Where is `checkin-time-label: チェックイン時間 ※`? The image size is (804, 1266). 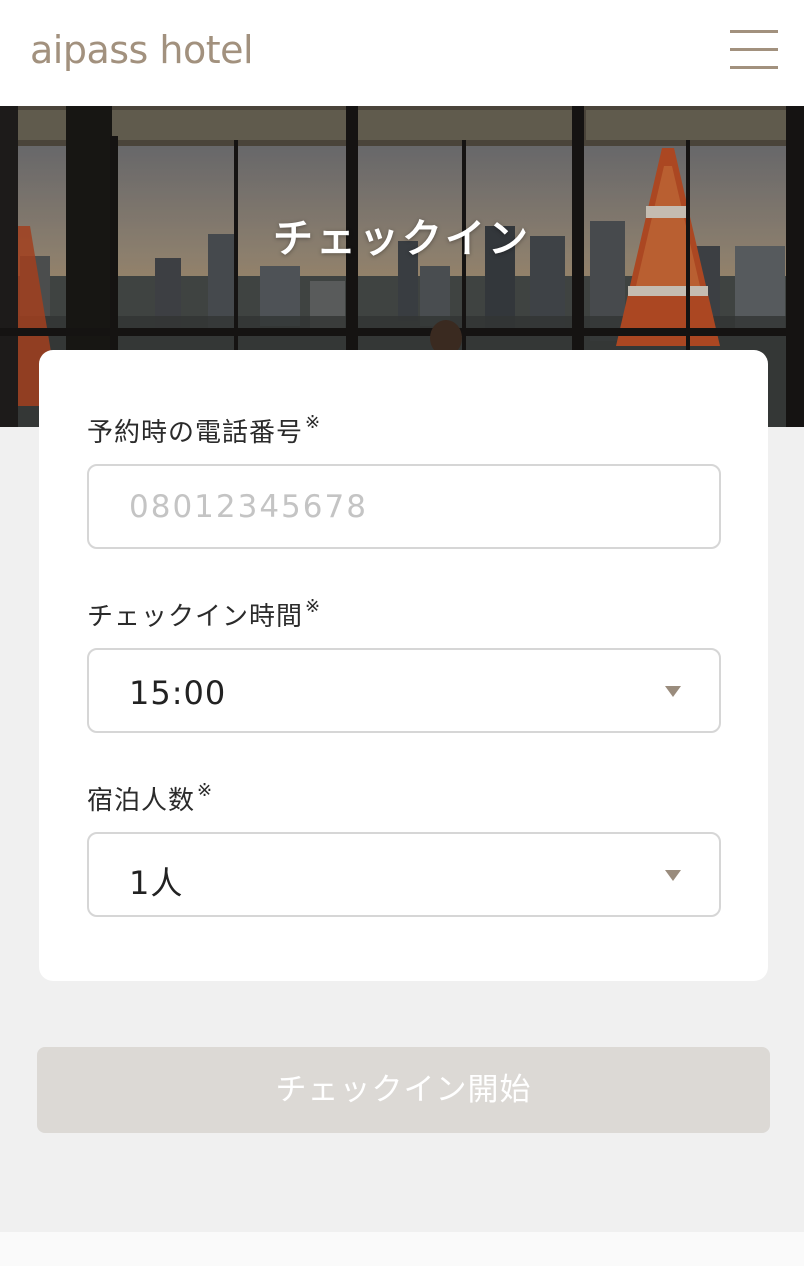 checkin-time-label: チェックイン時間 ※ is located at coordinates (204, 614).